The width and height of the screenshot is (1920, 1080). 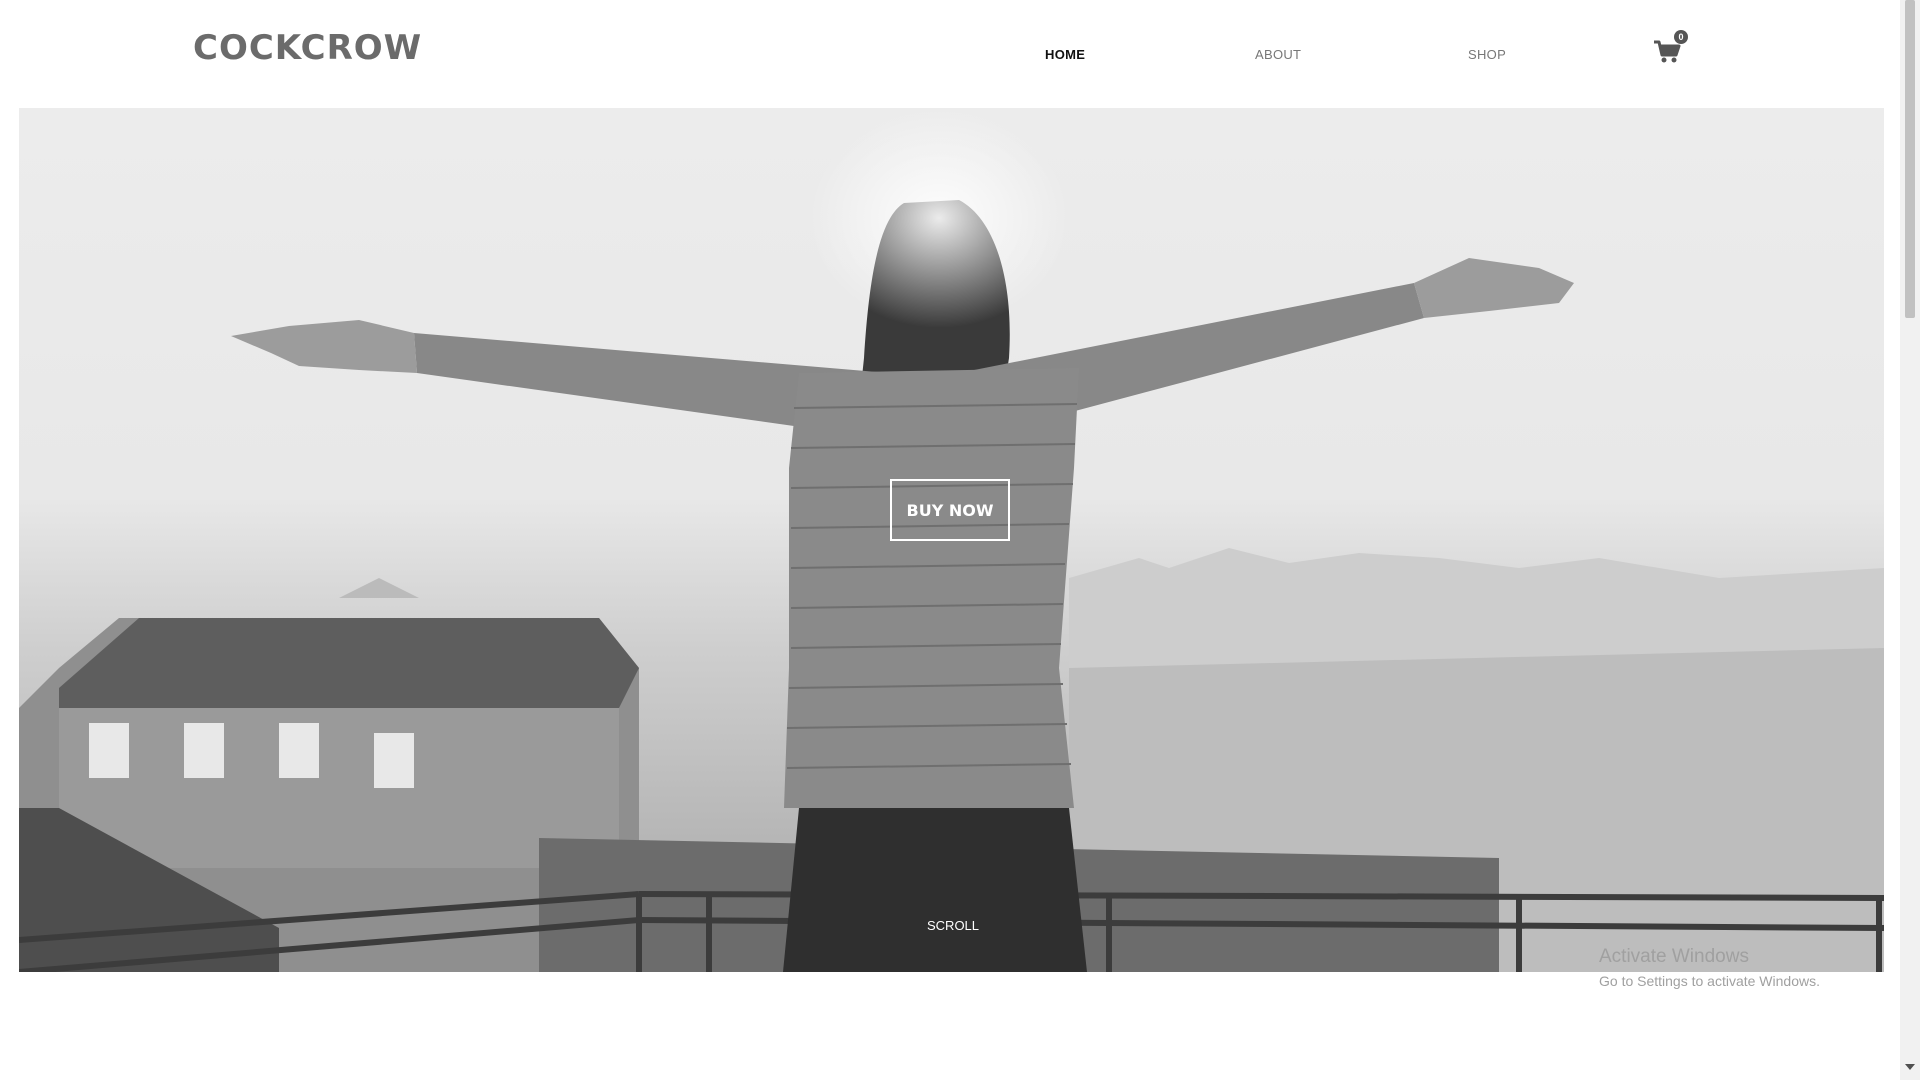 What do you see at coordinates (1487, 54) in the screenshot?
I see `nav-shop: SHOP` at bounding box center [1487, 54].